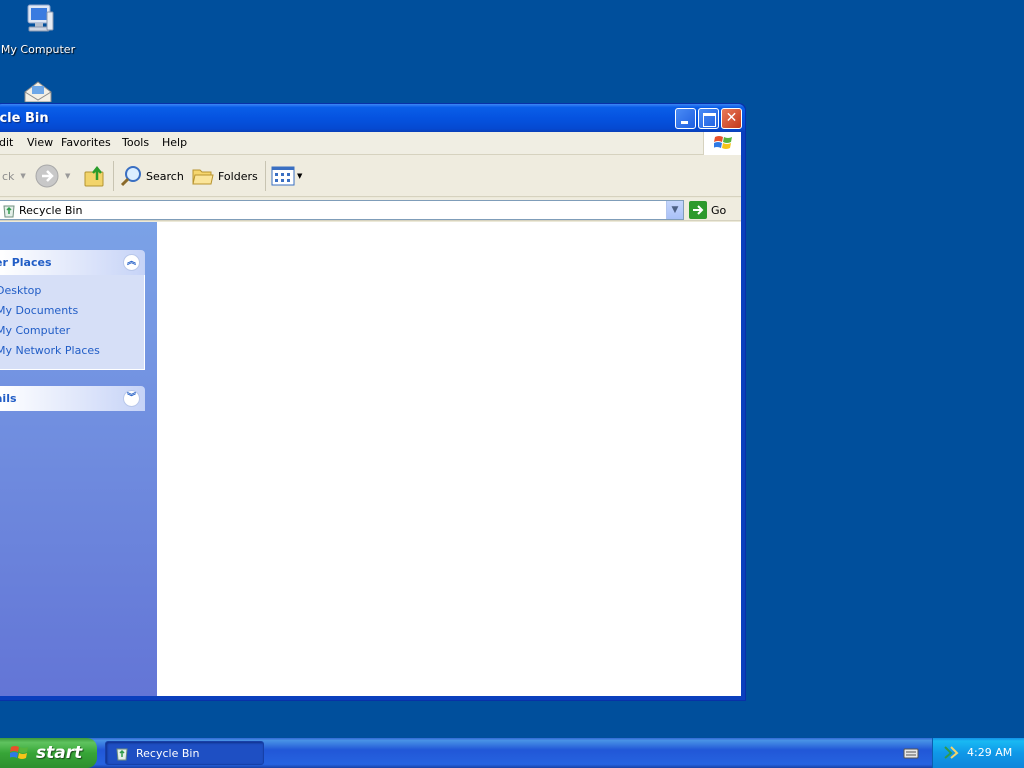  What do you see at coordinates (24, 118) in the screenshot?
I see `window-title: ycle Bin` at bounding box center [24, 118].